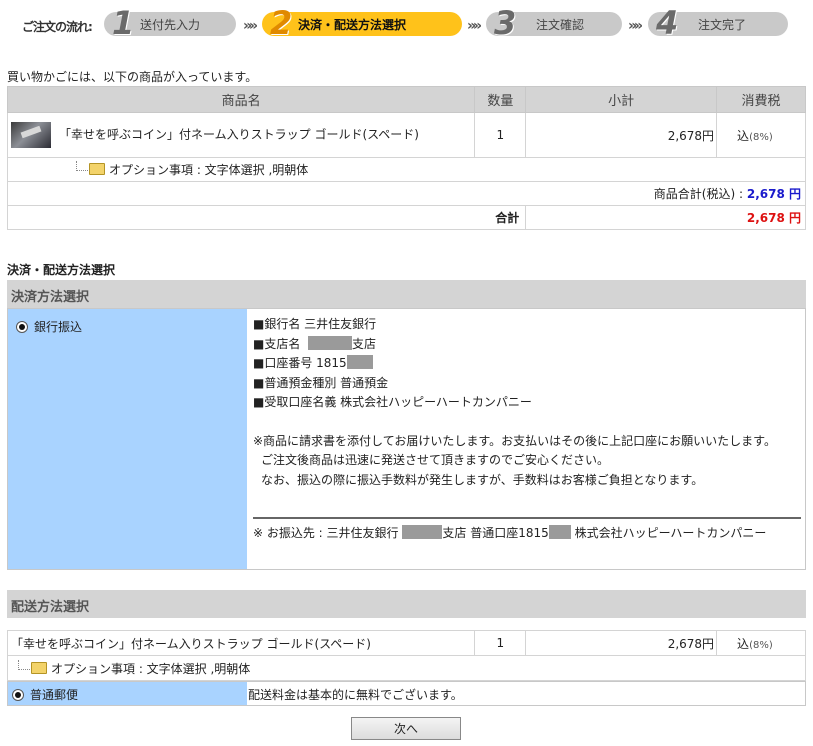 This screenshot has height=746, width=813. I want to click on product-thumbnail, so click(31, 135).